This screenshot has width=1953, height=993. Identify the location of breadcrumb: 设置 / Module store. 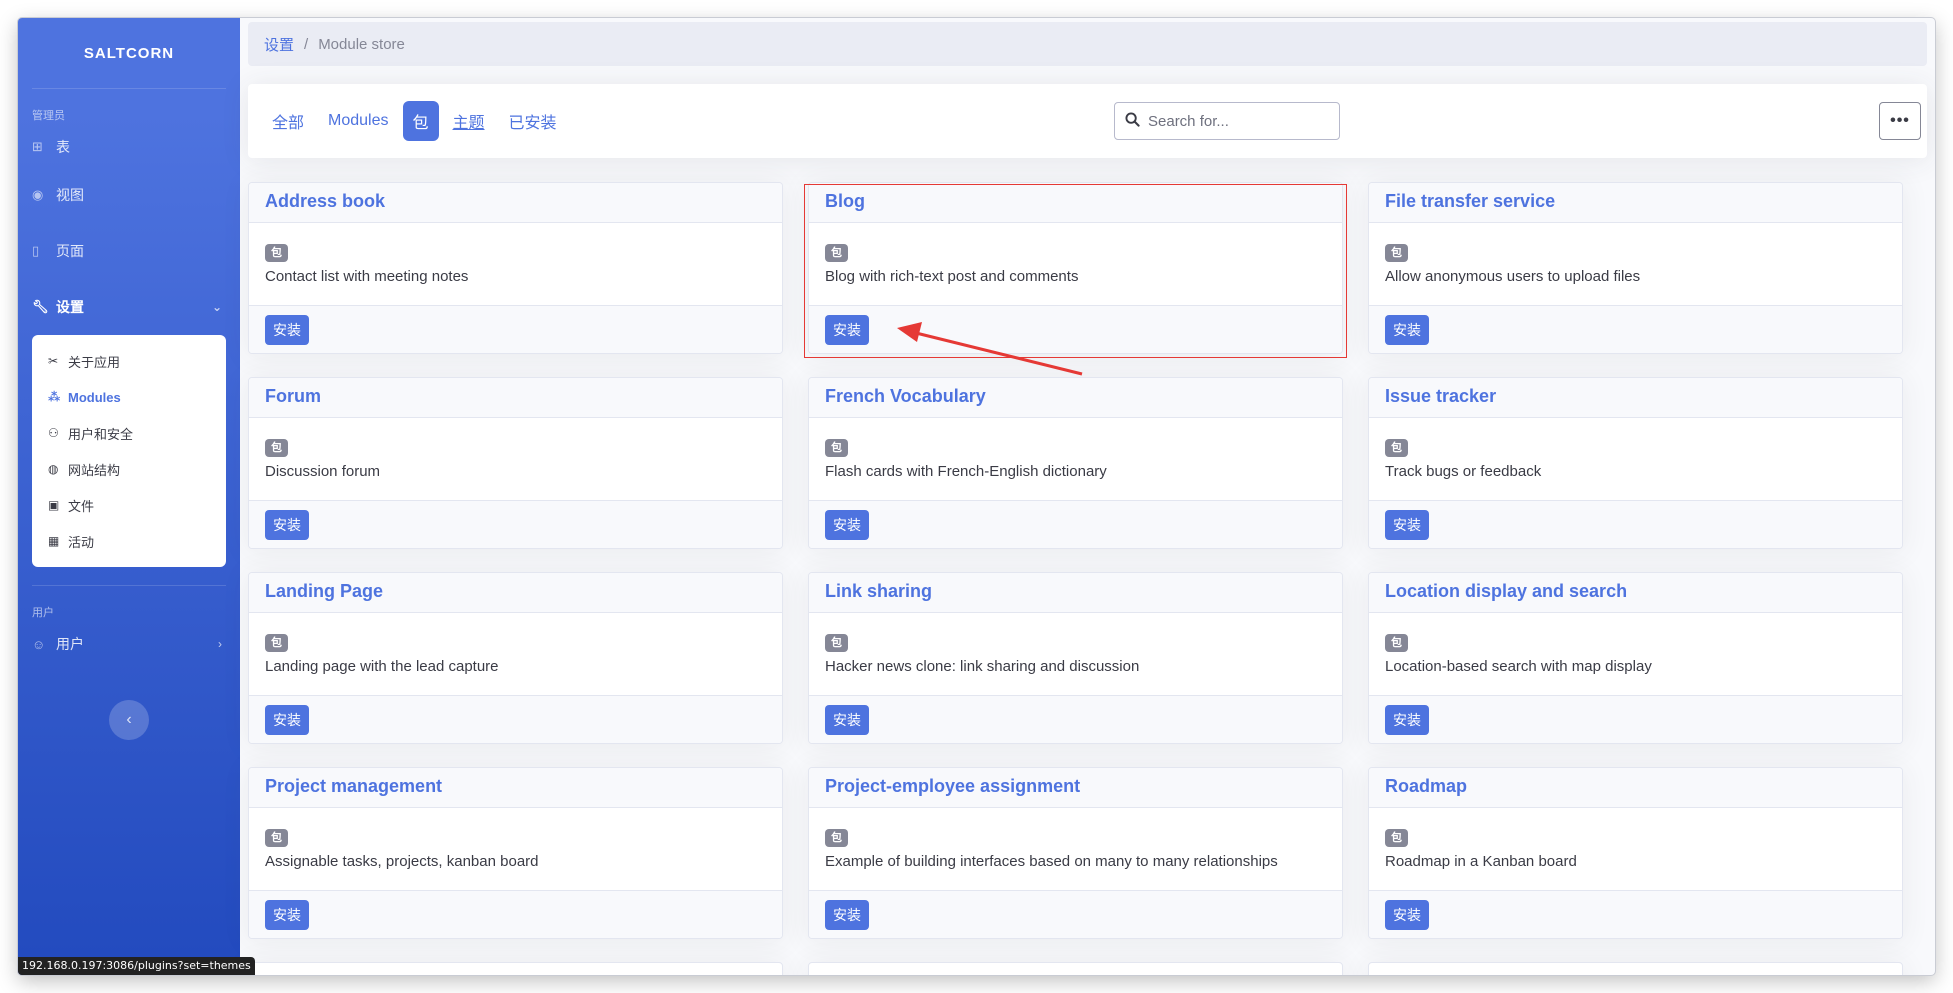
(1087, 44).